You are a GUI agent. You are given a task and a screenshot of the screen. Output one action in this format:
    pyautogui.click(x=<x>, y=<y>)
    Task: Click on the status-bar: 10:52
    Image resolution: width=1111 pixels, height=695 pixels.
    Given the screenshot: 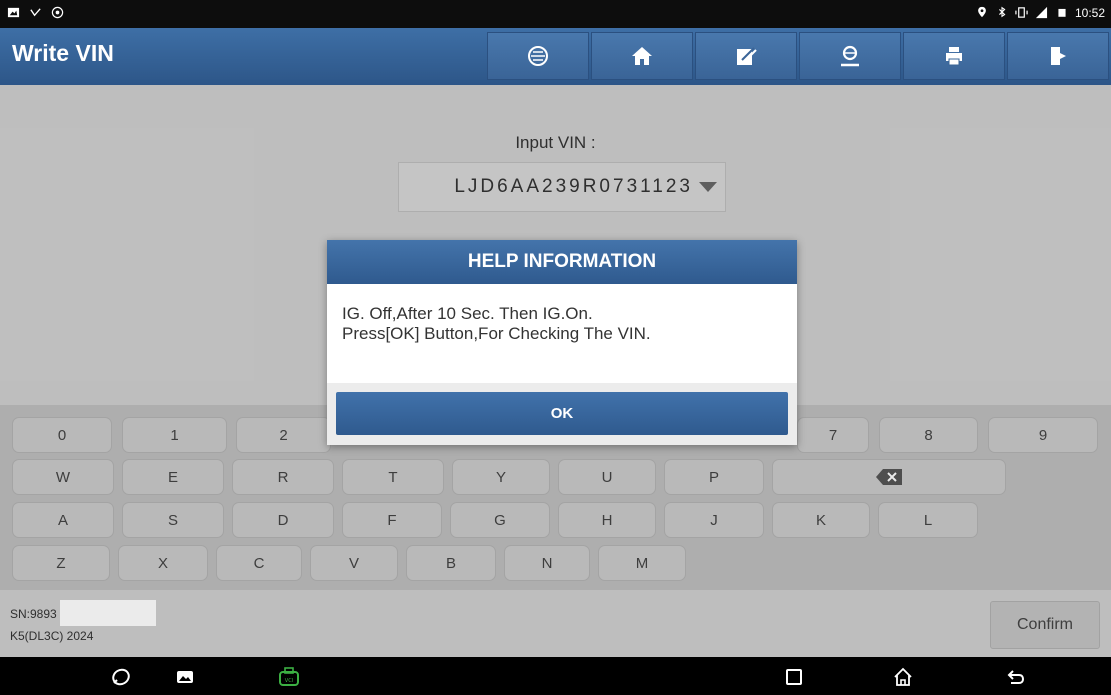 What is the action you would take?
    pyautogui.click(x=555, y=14)
    